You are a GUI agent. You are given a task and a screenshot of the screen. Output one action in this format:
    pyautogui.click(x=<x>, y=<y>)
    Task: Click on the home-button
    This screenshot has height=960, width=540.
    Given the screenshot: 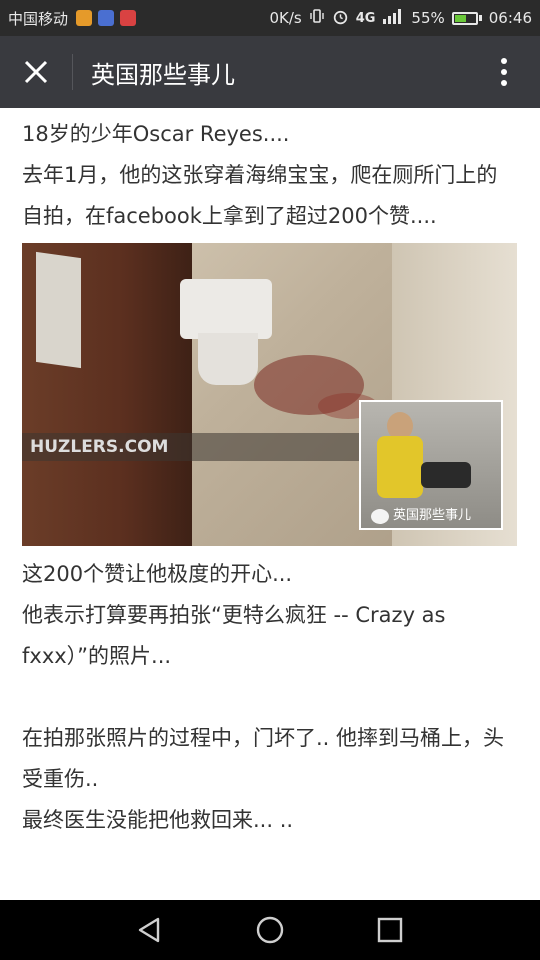 What is the action you would take?
    pyautogui.click(x=270, y=930)
    